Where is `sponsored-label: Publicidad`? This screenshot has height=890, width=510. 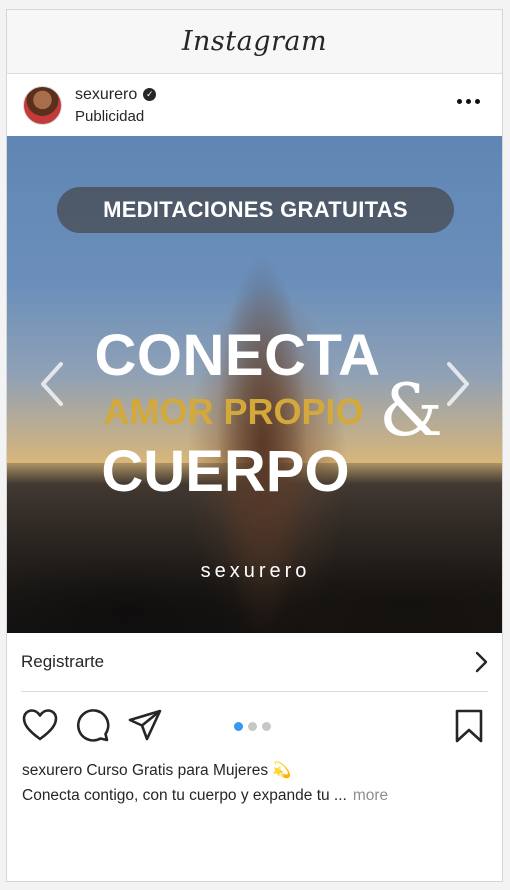 sponsored-label: Publicidad is located at coordinates (110, 116).